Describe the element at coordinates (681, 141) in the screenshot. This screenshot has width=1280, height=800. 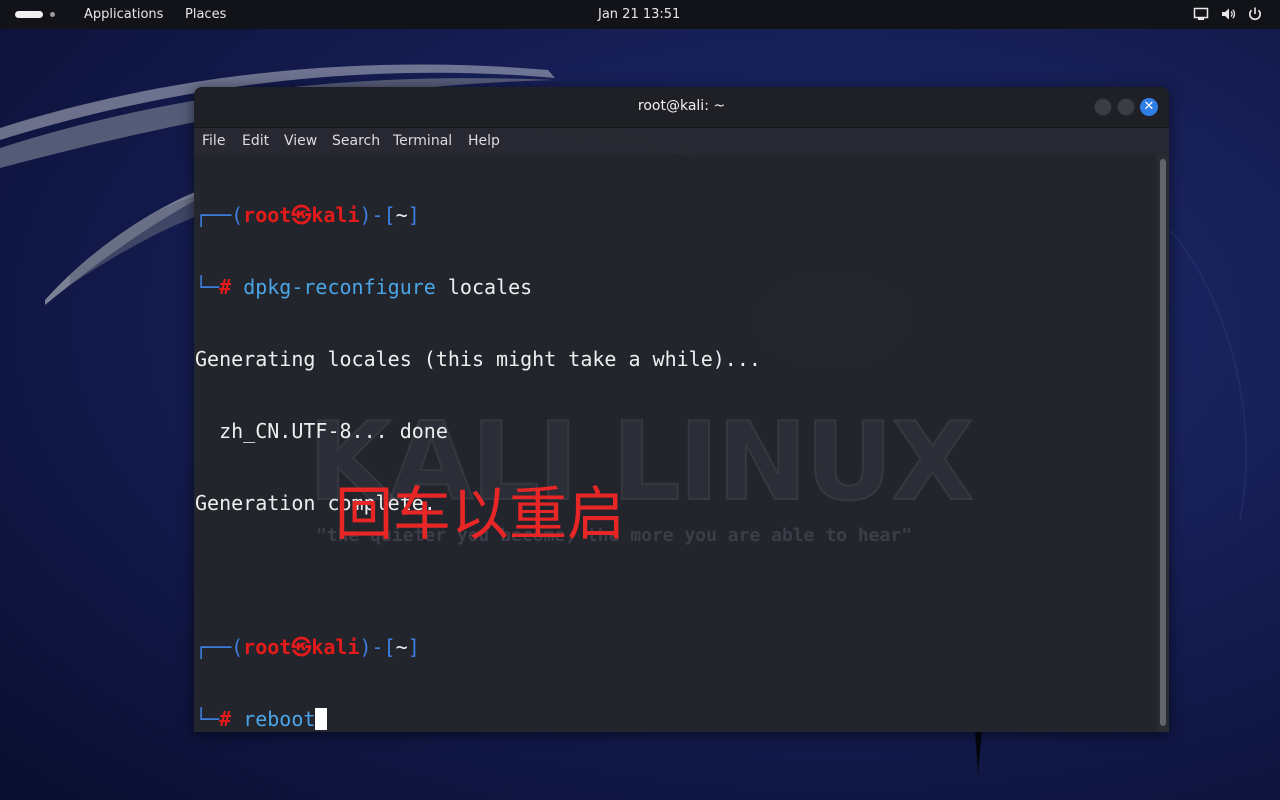
I see `terminal-menubar: File Edit View Search Terminal Help` at that location.